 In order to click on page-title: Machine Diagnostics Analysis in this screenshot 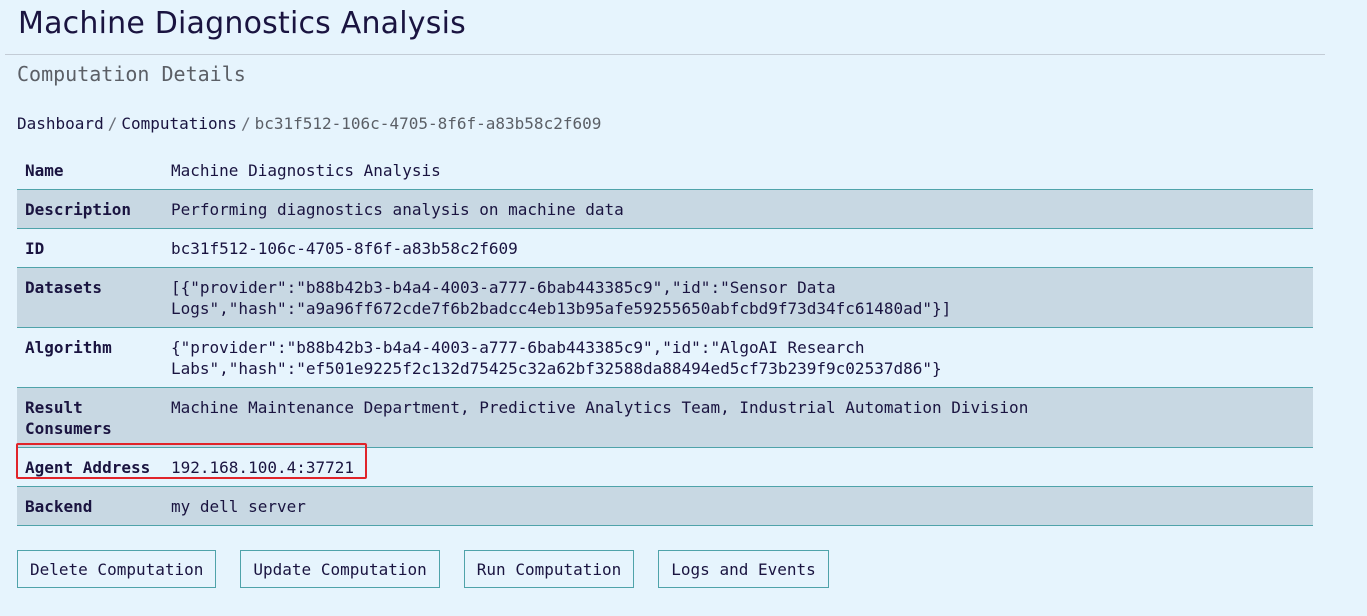, I will do `click(242, 23)`.